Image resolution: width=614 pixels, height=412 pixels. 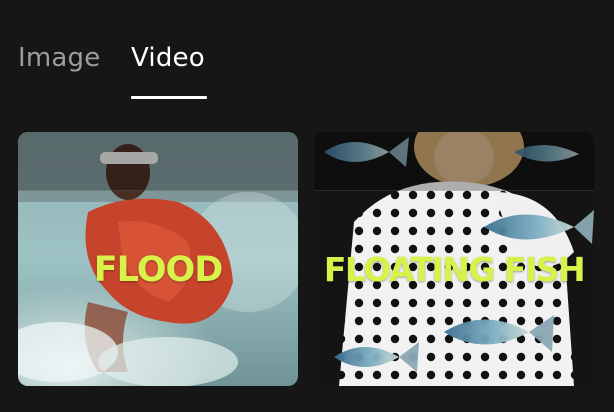 What do you see at coordinates (168, 58) in the screenshot?
I see `tab-video: Video` at bounding box center [168, 58].